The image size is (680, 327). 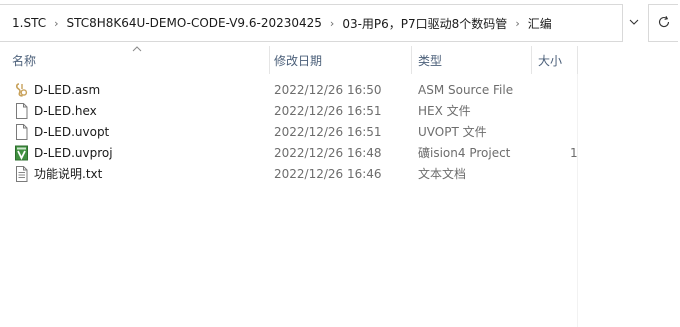 What do you see at coordinates (149, 132) in the screenshot?
I see `file-name: D-LED.uvopt` at bounding box center [149, 132].